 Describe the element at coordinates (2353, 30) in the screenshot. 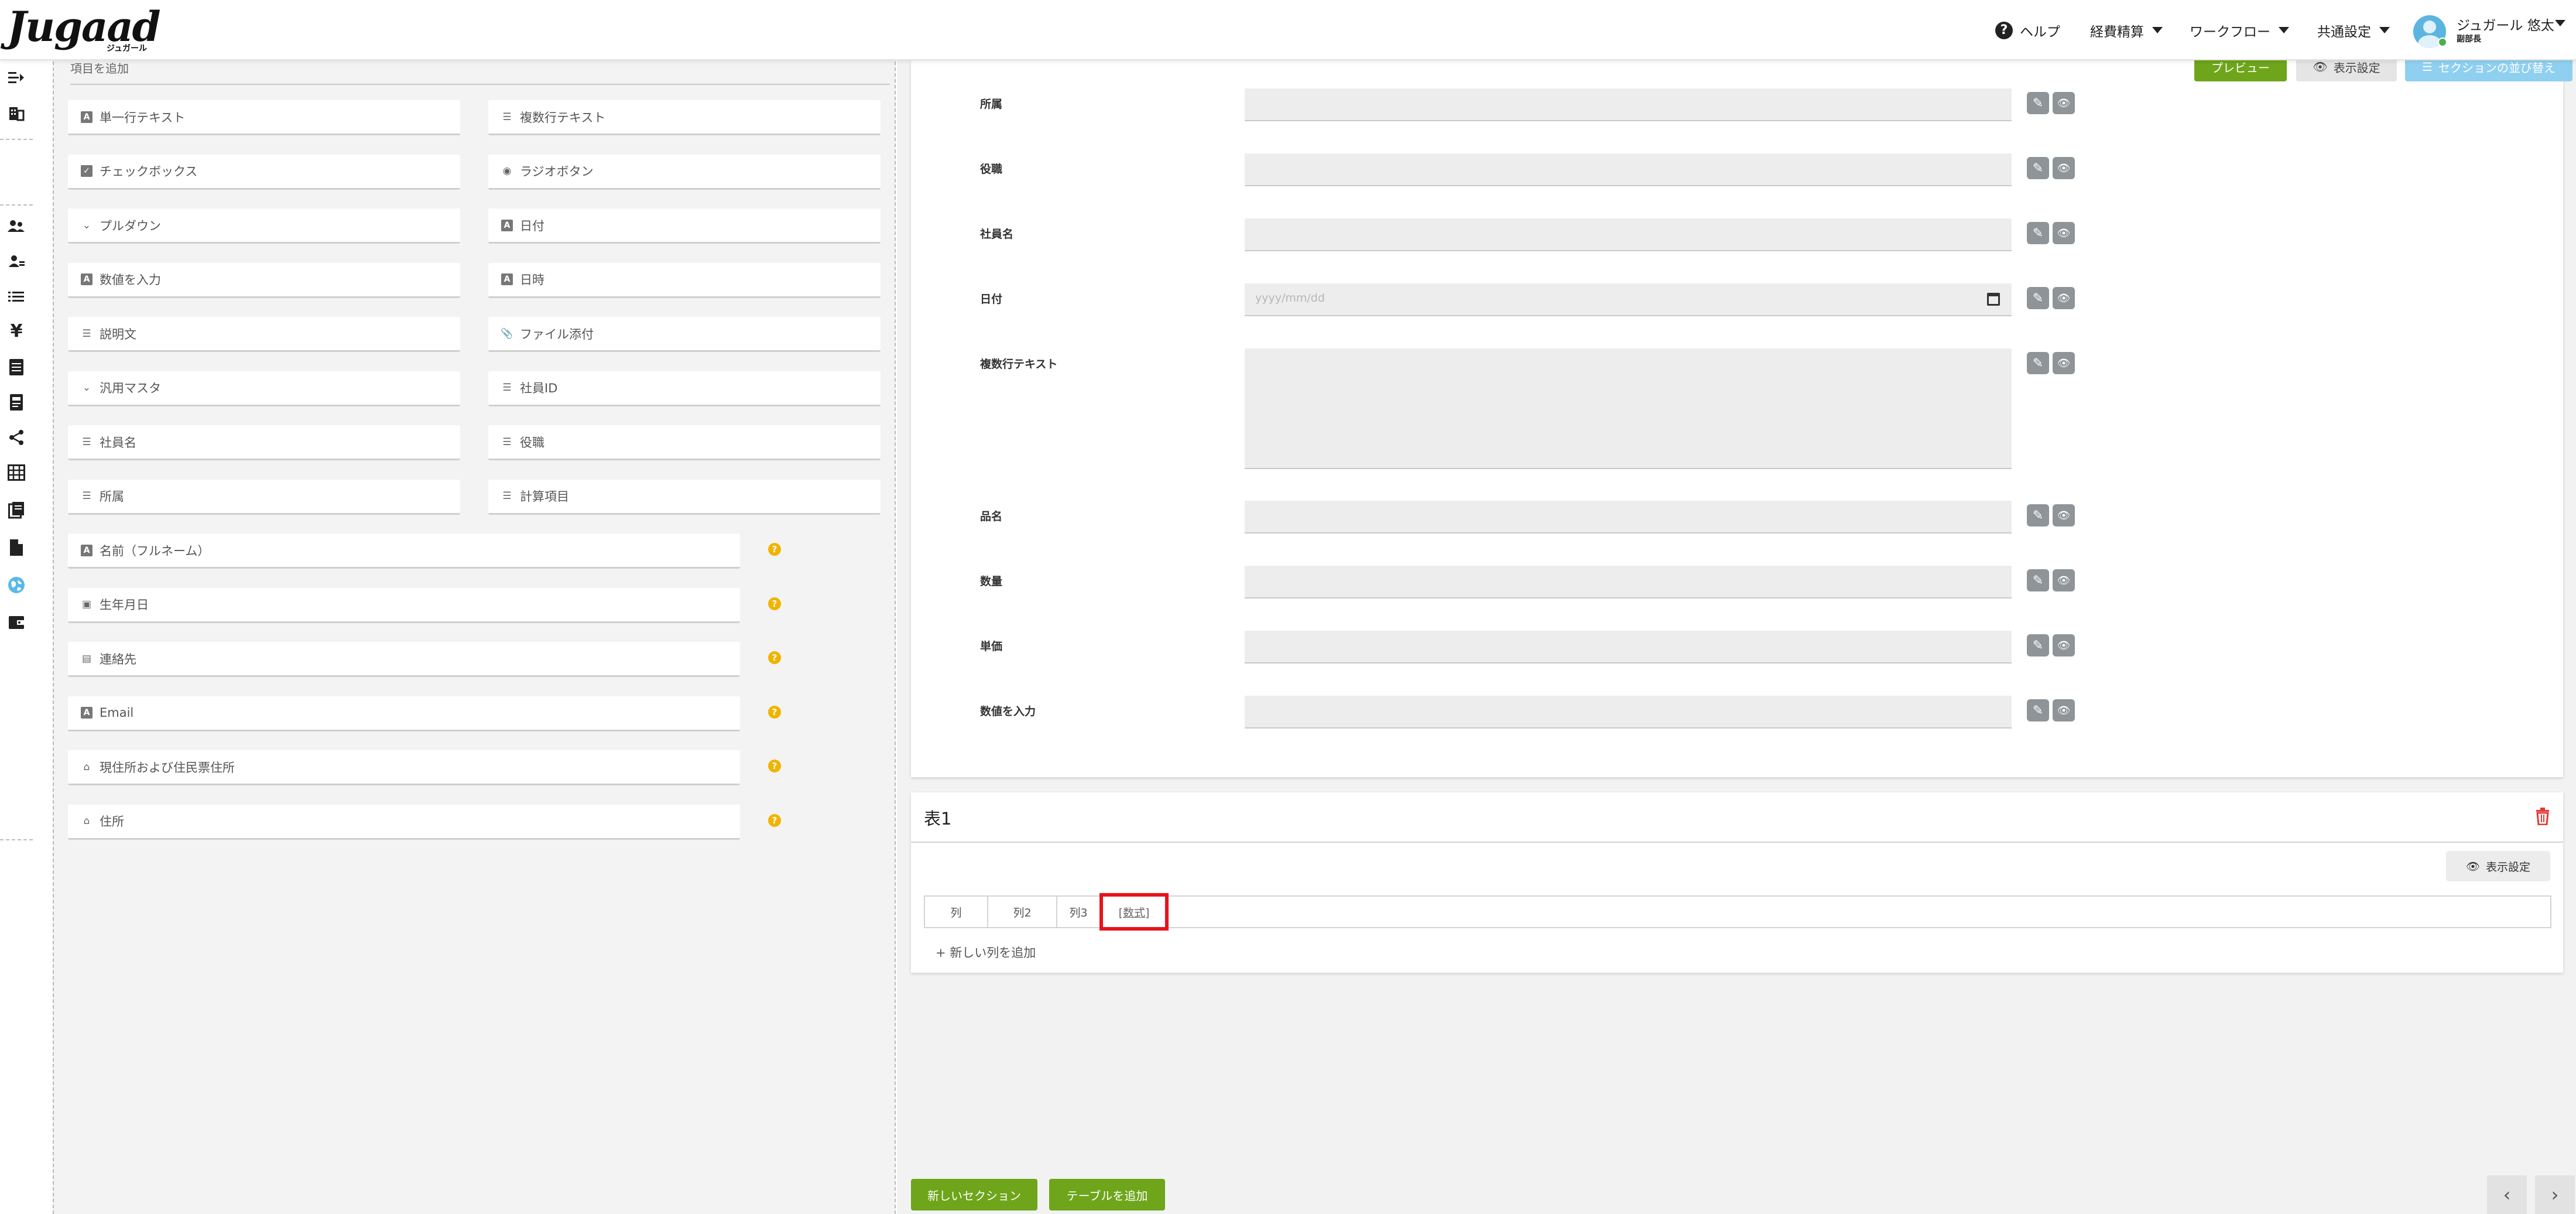

I see `common-settings-menu: 共通設定` at that location.